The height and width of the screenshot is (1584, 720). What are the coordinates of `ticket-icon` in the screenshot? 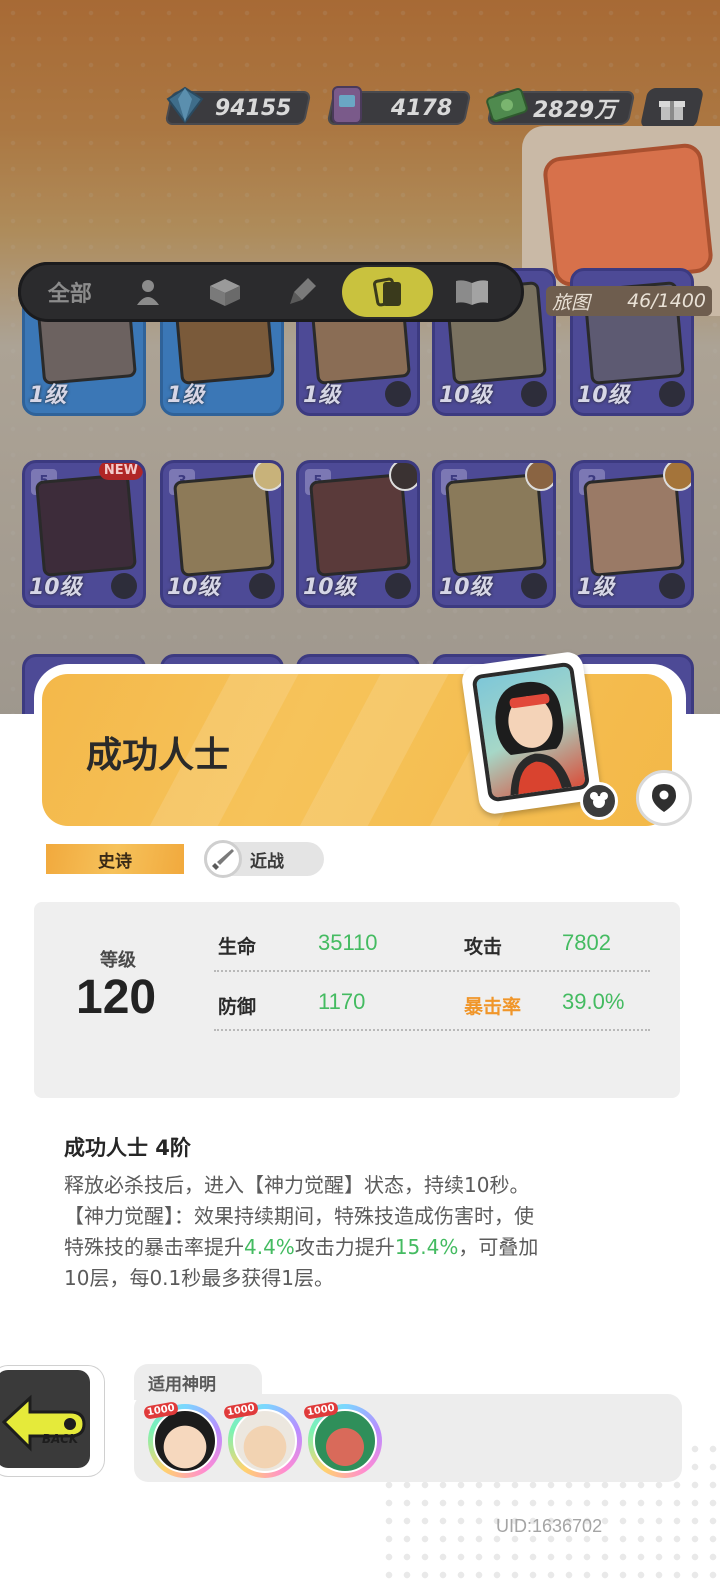 It's located at (347, 105).